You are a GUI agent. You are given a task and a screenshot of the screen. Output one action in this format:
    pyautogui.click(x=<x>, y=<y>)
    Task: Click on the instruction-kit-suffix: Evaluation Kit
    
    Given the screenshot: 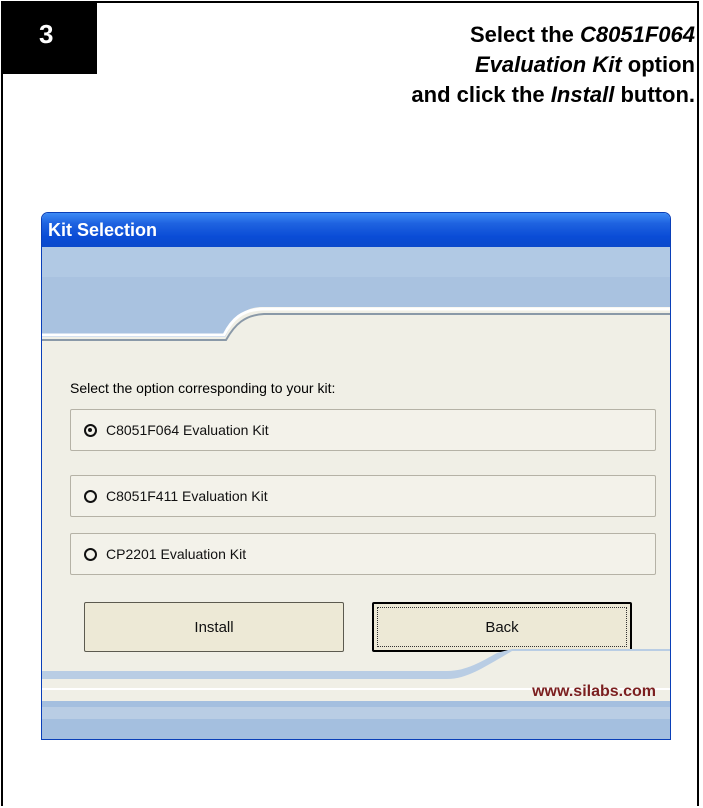 What is the action you would take?
    pyautogui.click(x=548, y=64)
    